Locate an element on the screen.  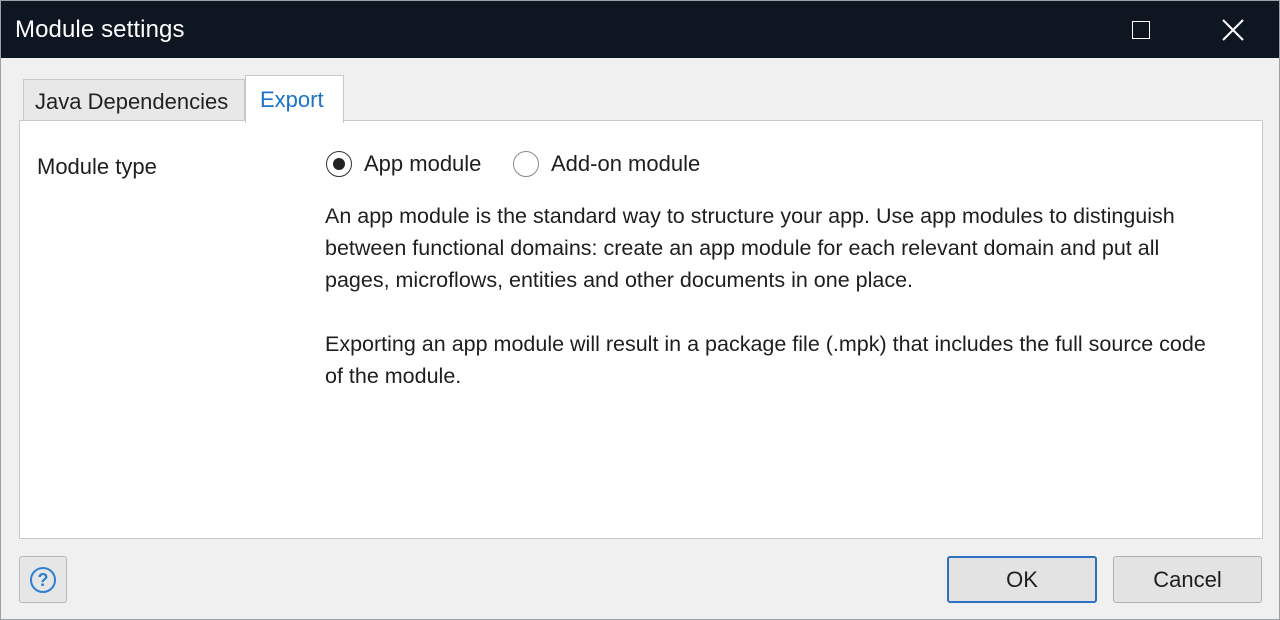
tab-export-label: Export is located at coordinates (292, 99).